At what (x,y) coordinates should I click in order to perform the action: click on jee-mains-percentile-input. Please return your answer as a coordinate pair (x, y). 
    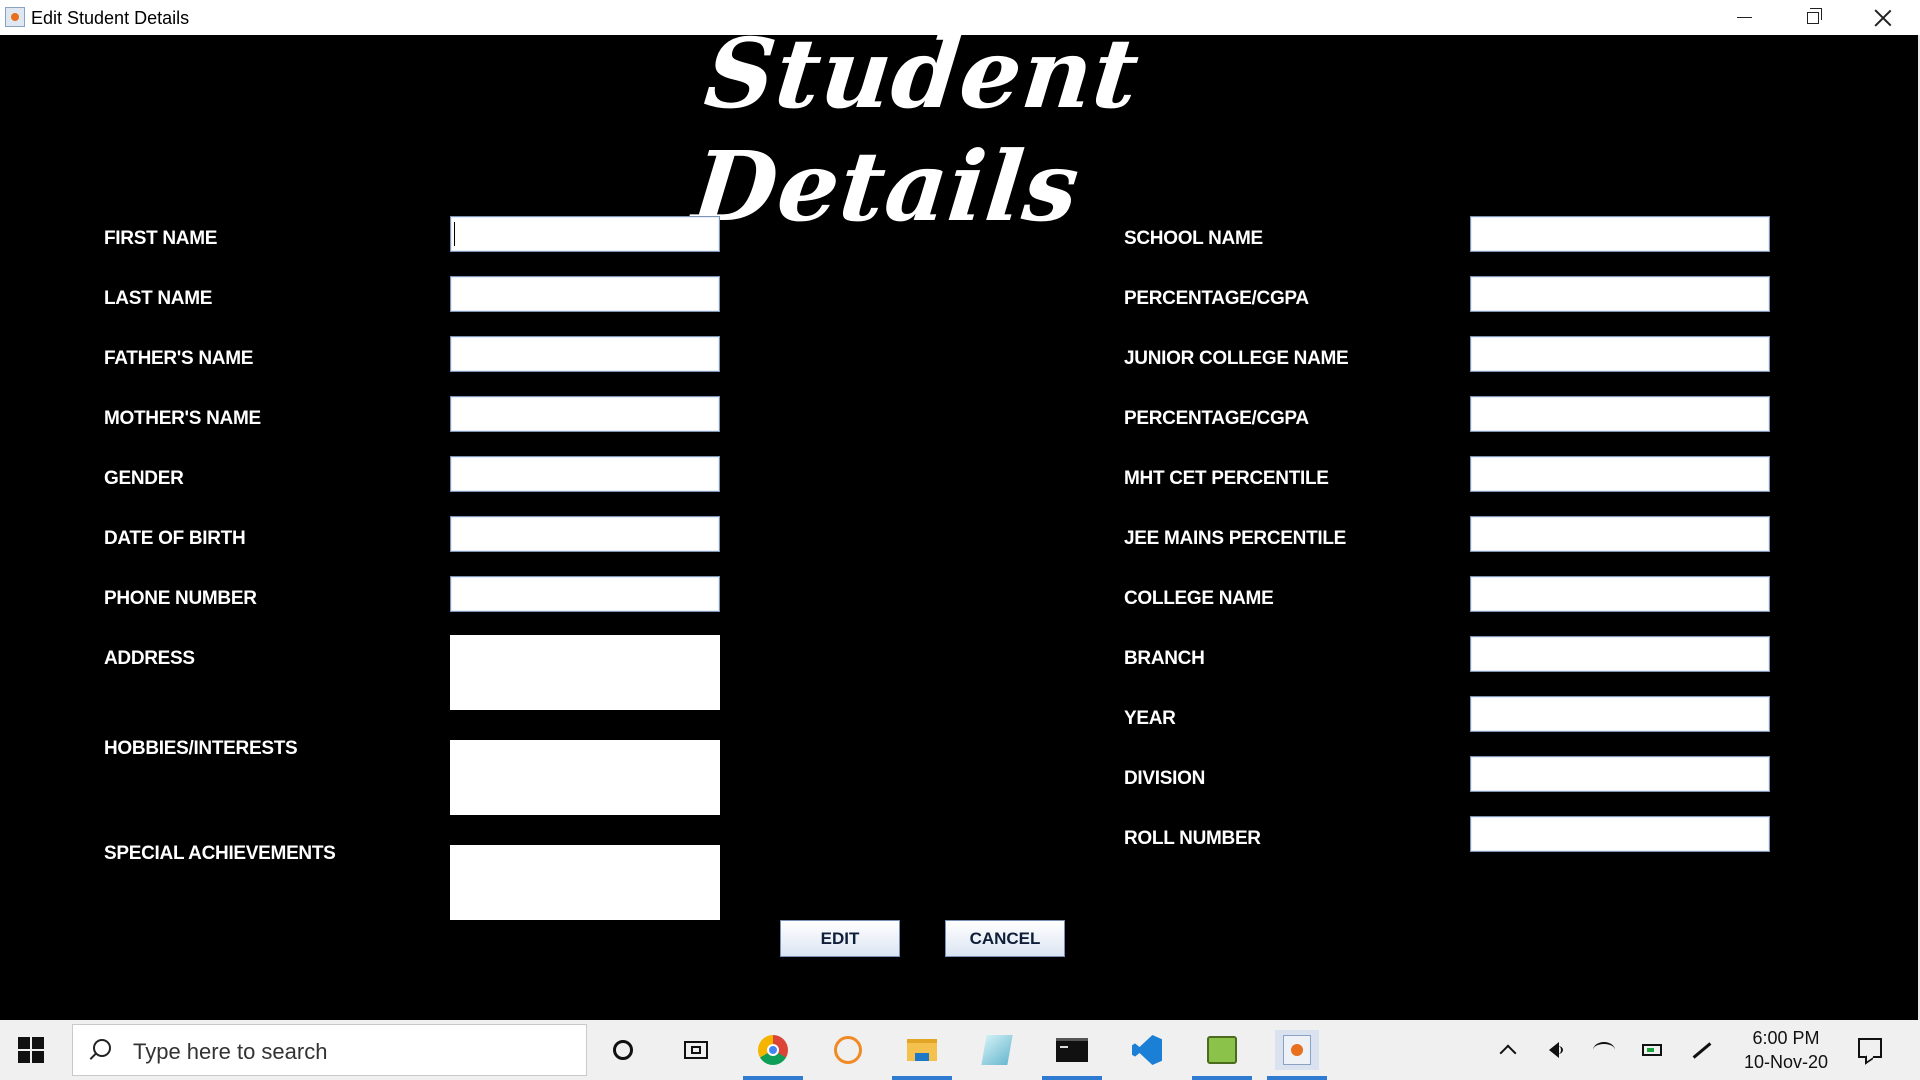
    Looking at the image, I should click on (1620, 534).